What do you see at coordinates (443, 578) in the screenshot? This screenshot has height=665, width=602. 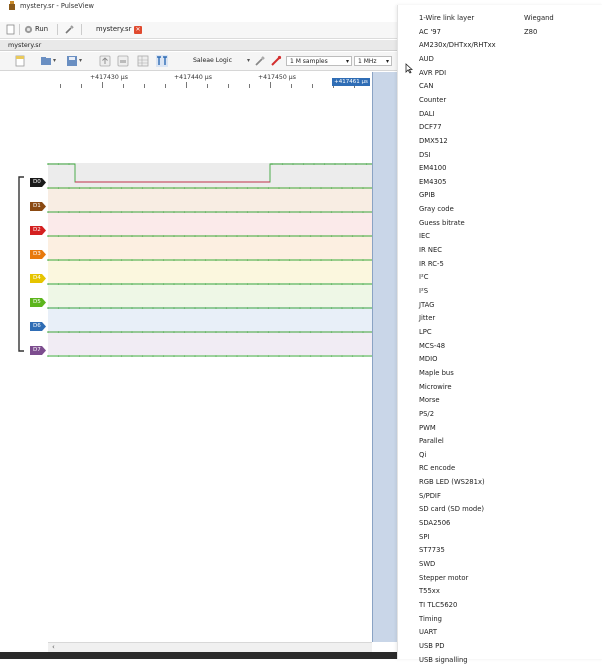 I see `menu-item: Stepper motor` at bounding box center [443, 578].